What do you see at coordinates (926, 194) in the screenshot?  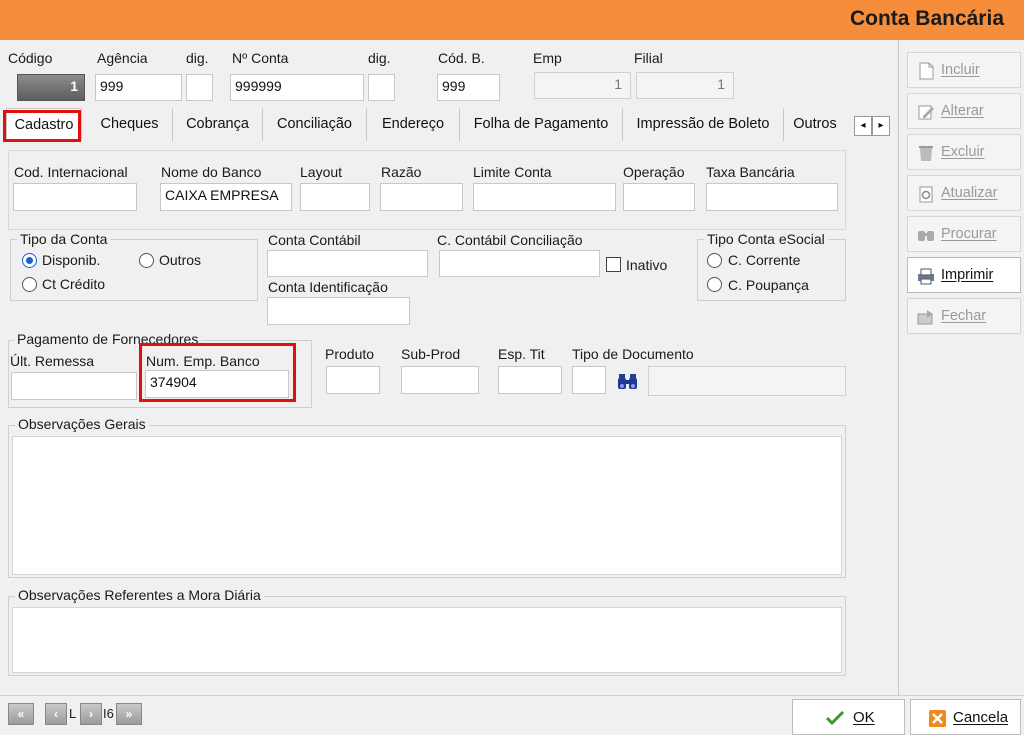 I see `refresh-icon` at bounding box center [926, 194].